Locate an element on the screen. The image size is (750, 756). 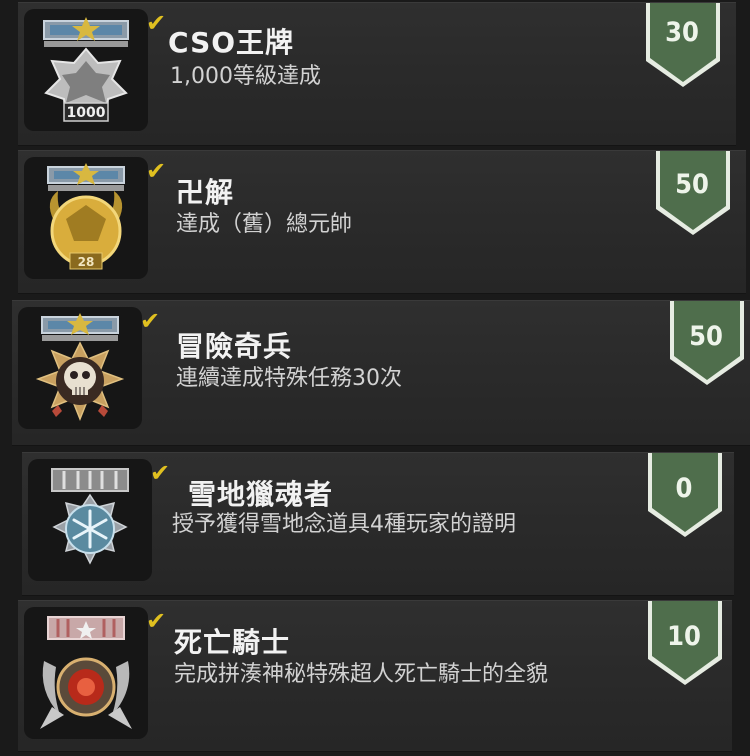
ace-medal-icon: 1000 is located at coordinates (86, 70).